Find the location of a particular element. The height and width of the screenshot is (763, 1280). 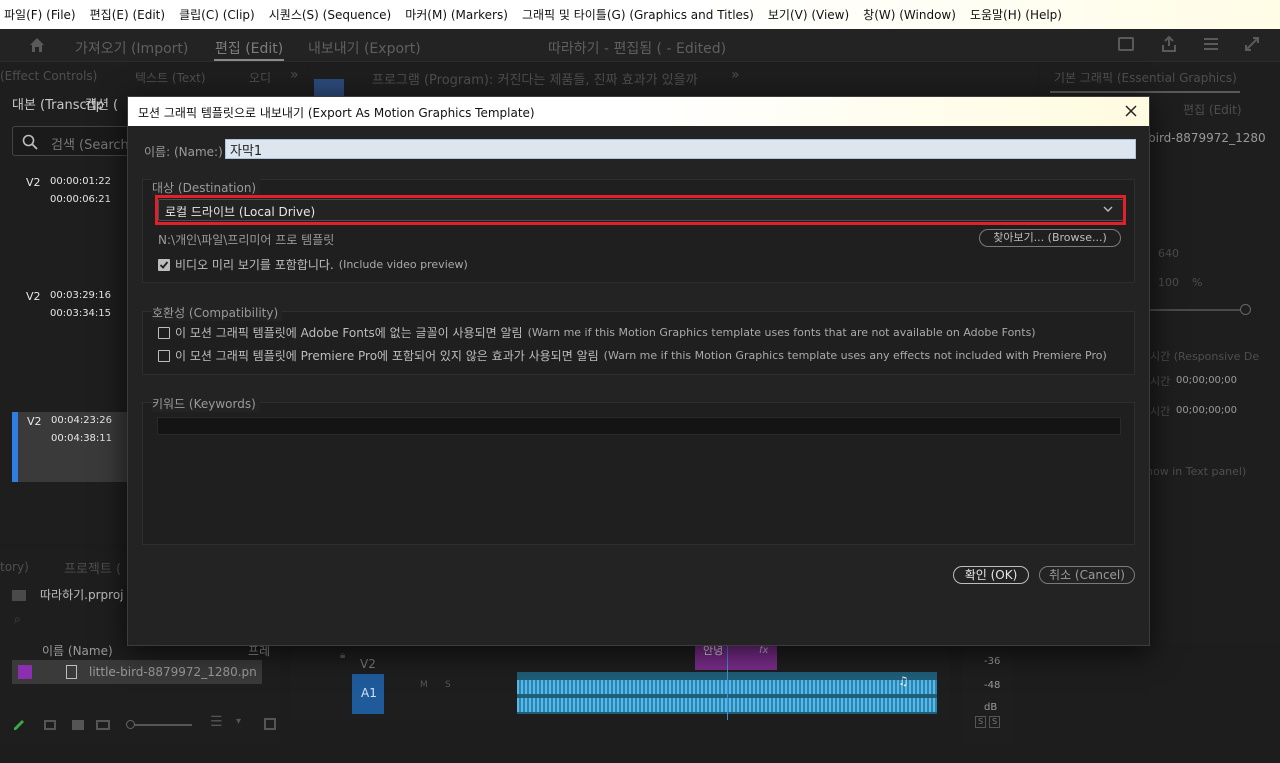

solo-button: S is located at coordinates (448, 685).